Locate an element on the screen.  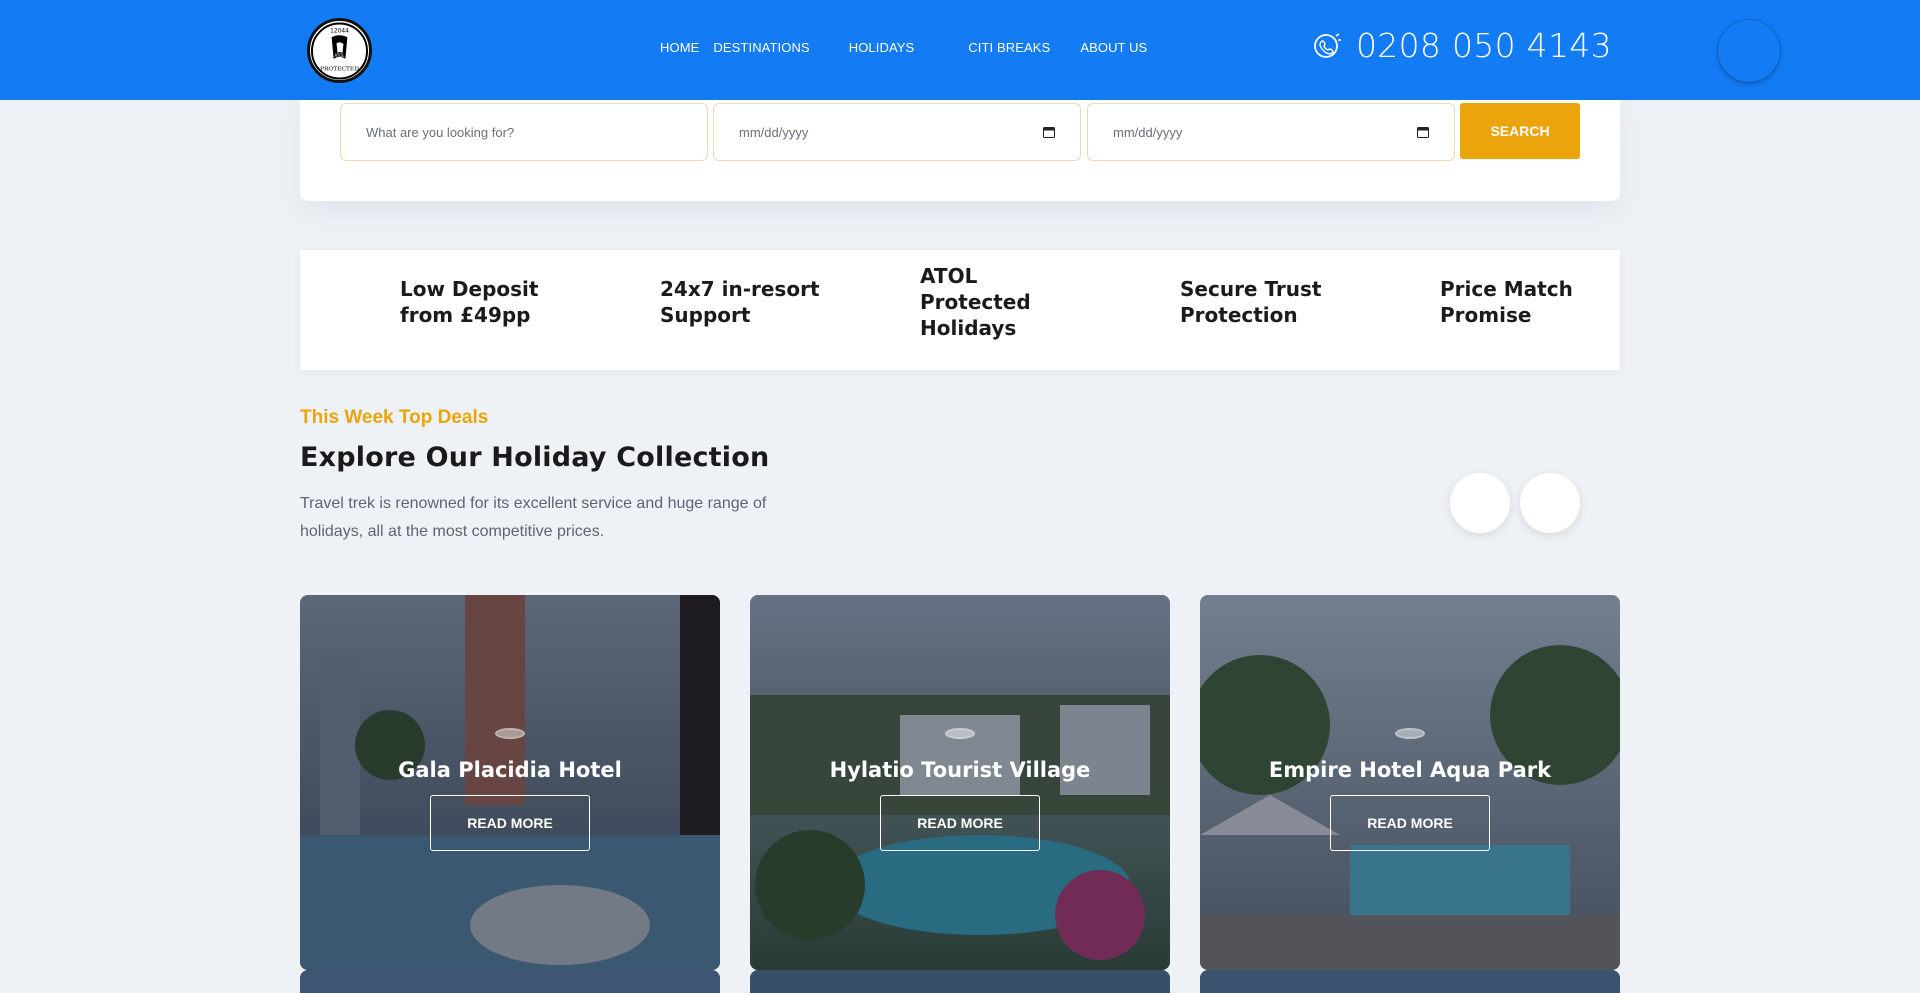
carousel-prev-button is located at coordinates (1480, 503).